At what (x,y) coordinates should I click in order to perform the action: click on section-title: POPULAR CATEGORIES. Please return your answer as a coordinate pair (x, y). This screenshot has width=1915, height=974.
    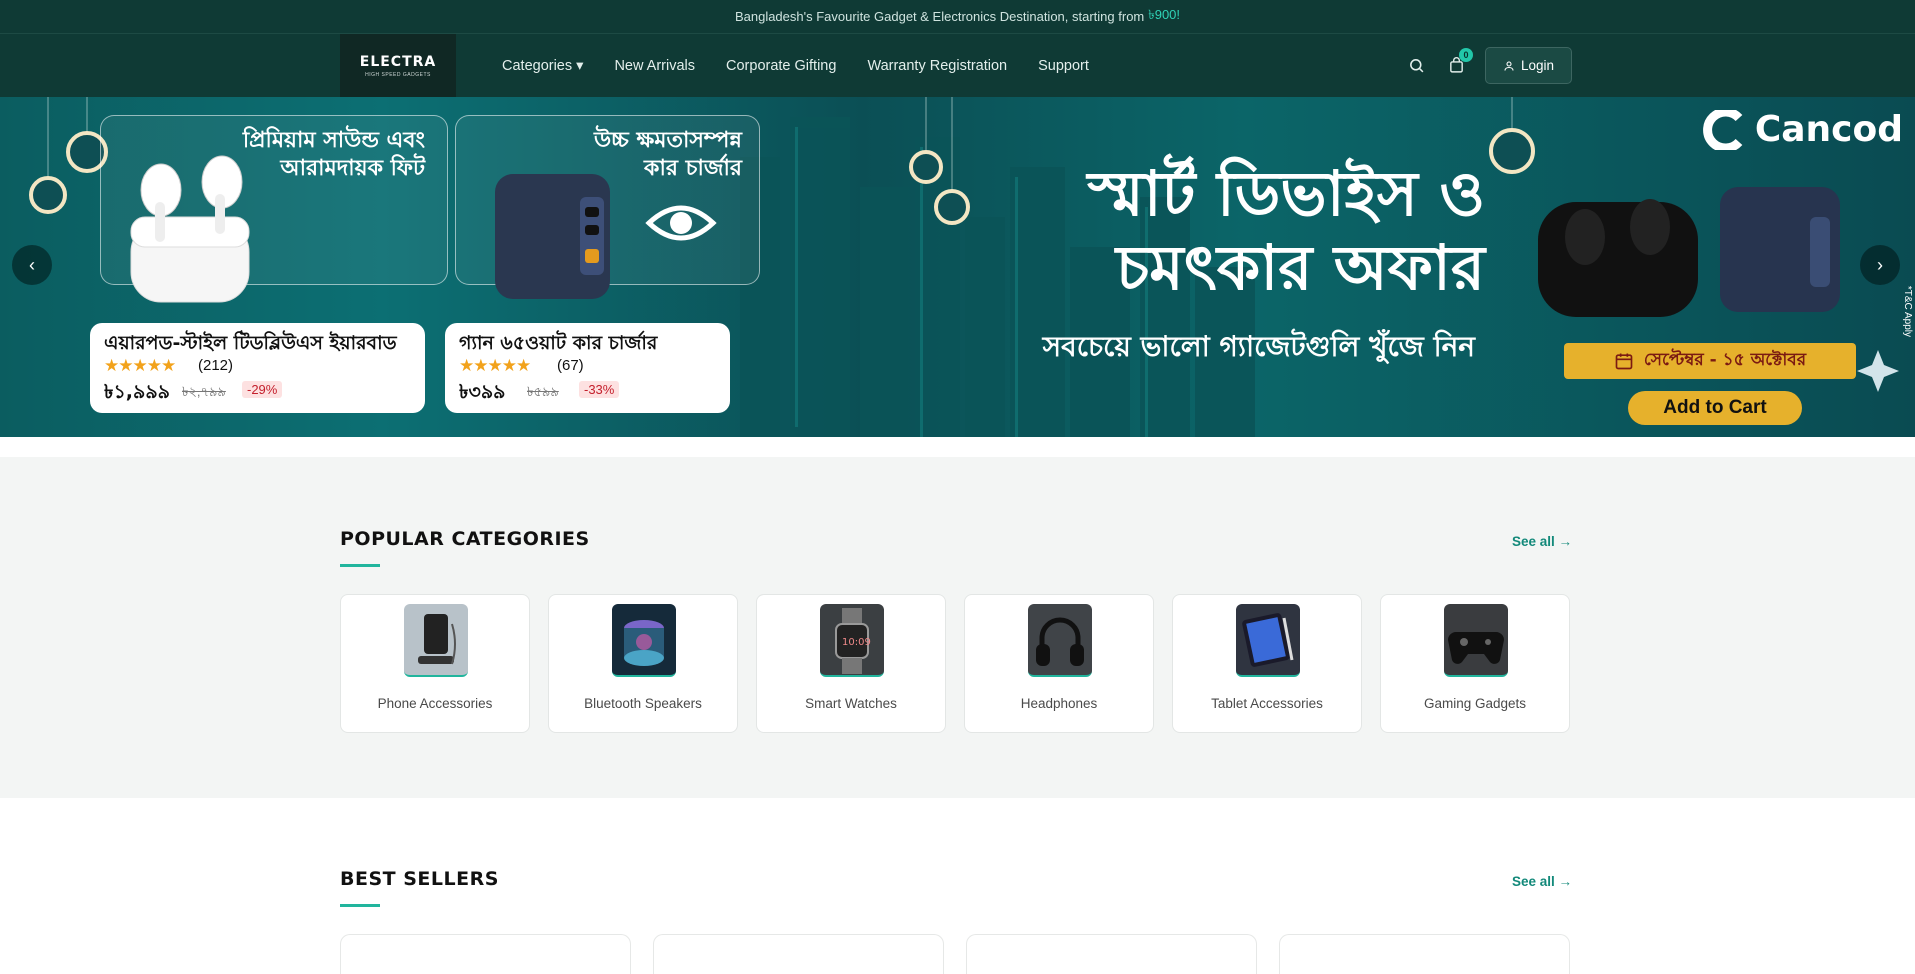
    Looking at the image, I should click on (465, 539).